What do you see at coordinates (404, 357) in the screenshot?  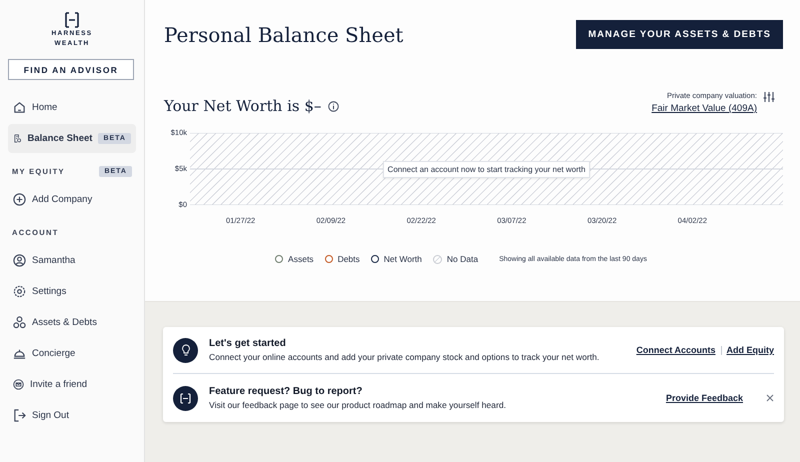 I see `notice-text: Connect your online accounts and add your private company stock and options to track your net worth.` at bounding box center [404, 357].